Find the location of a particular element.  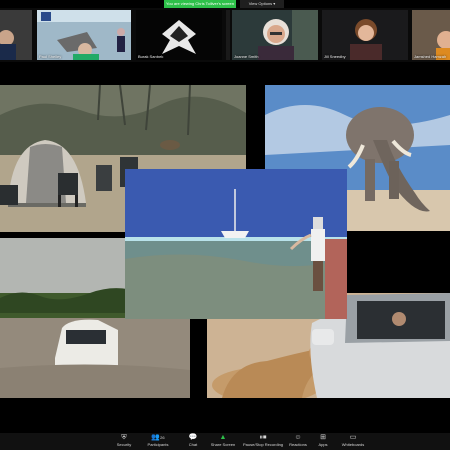

apps-icon: ⊞ is located at coordinates (323, 437).